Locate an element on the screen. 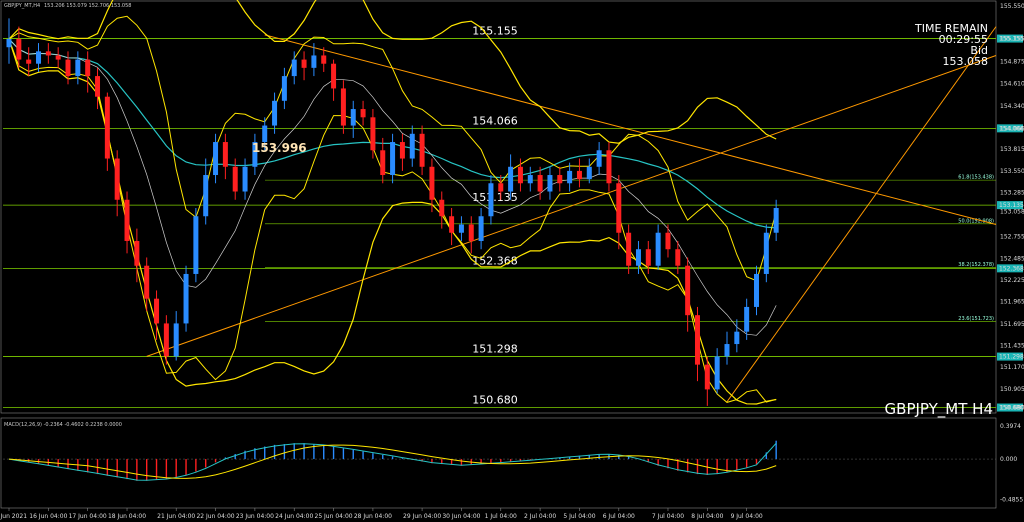  y-tick-label: 150.905 is located at coordinates (1012, 389).